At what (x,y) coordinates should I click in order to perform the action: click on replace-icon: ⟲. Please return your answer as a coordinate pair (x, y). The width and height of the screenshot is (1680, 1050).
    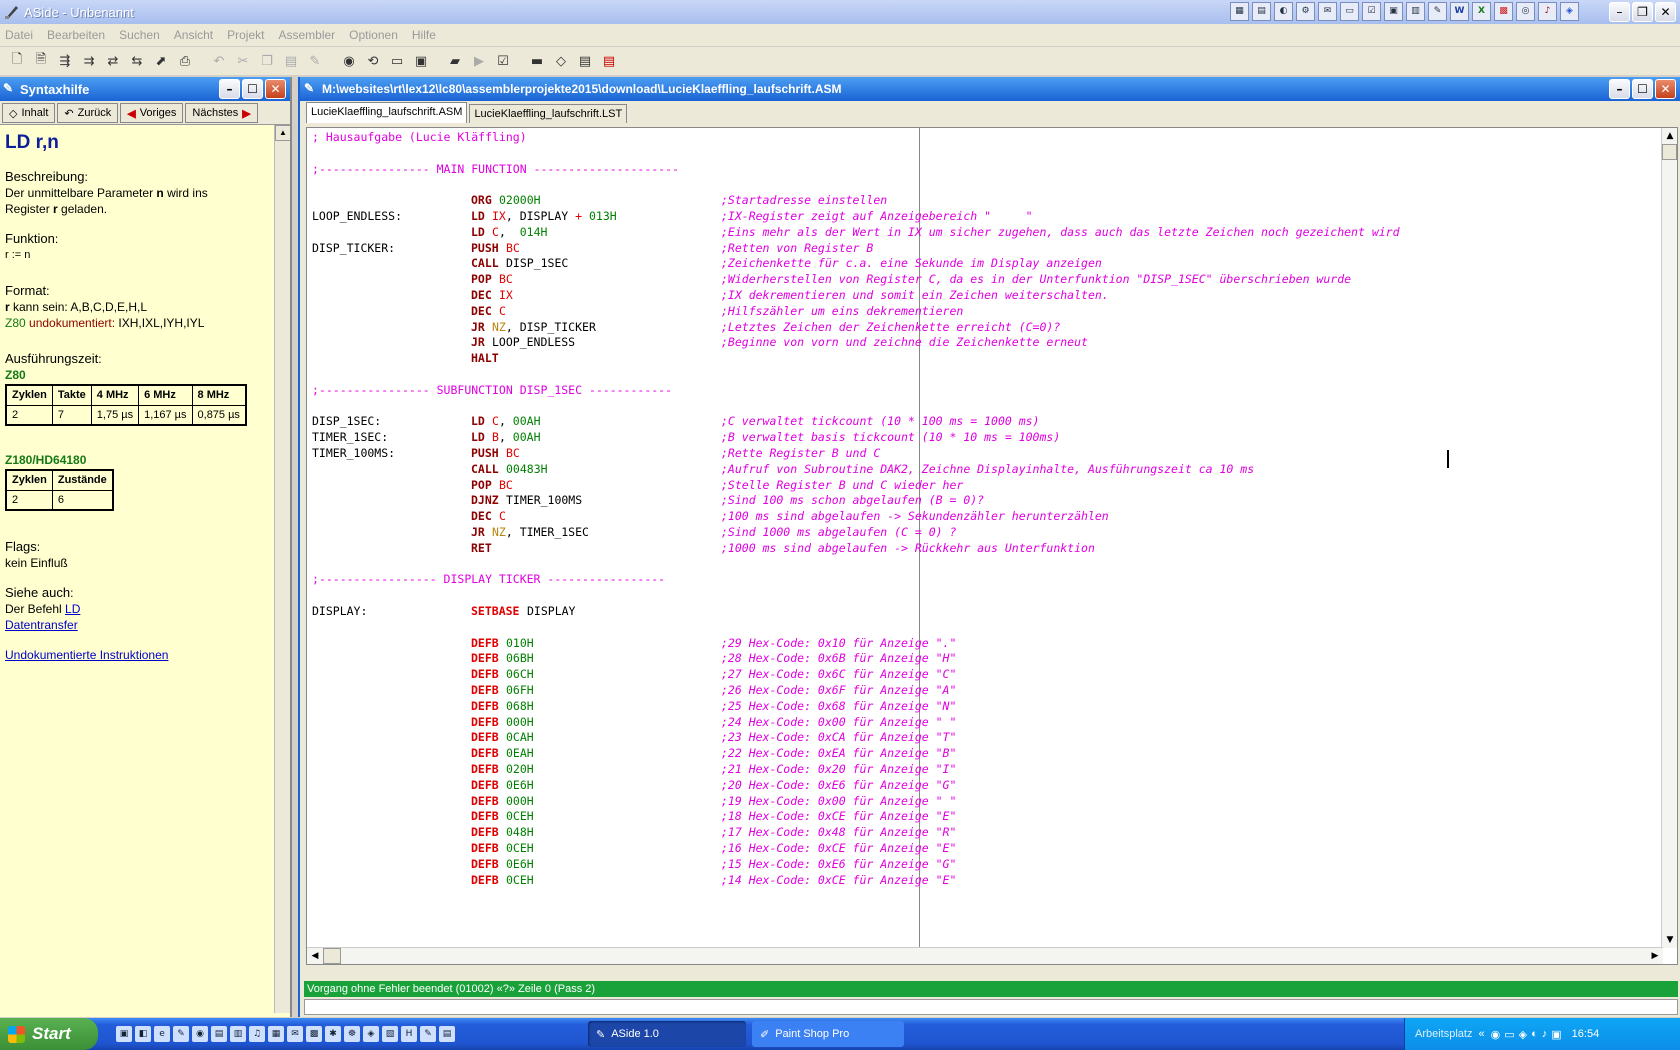
    Looking at the image, I should click on (373, 61).